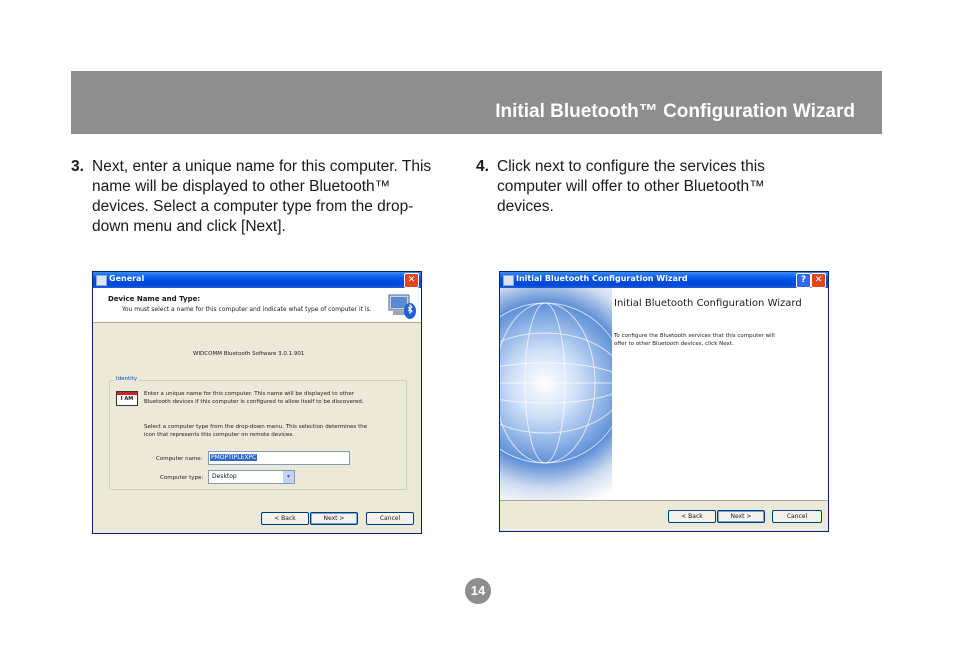 The width and height of the screenshot is (954, 664). Describe the element at coordinates (803, 280) in the screenshot. I see `help-icon: ?` at that location.